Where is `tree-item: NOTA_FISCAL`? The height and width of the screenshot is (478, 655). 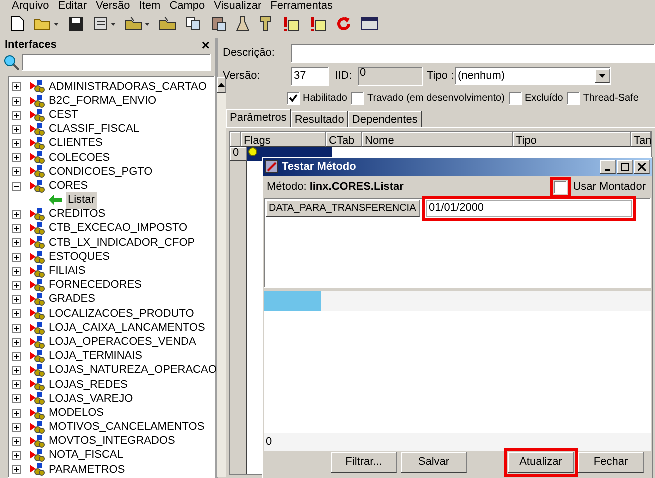
tree-item: NOTA_FISCAL is located at coordinates (86, 455).